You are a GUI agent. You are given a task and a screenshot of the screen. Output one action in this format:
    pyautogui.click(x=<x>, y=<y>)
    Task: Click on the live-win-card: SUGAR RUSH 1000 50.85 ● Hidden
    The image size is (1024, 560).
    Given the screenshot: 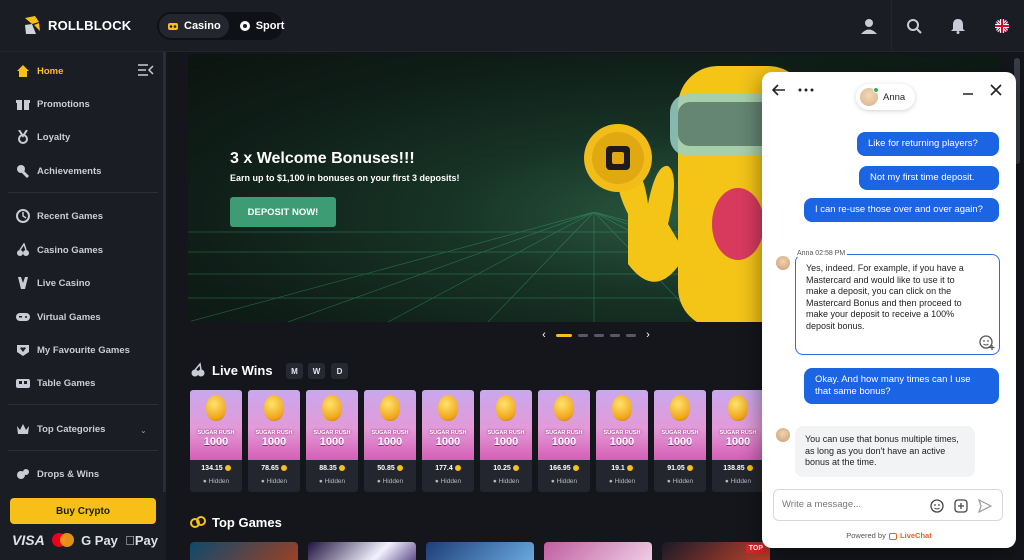 What is the action you would take?
    pyautogui.click(x=390, y=441)
    